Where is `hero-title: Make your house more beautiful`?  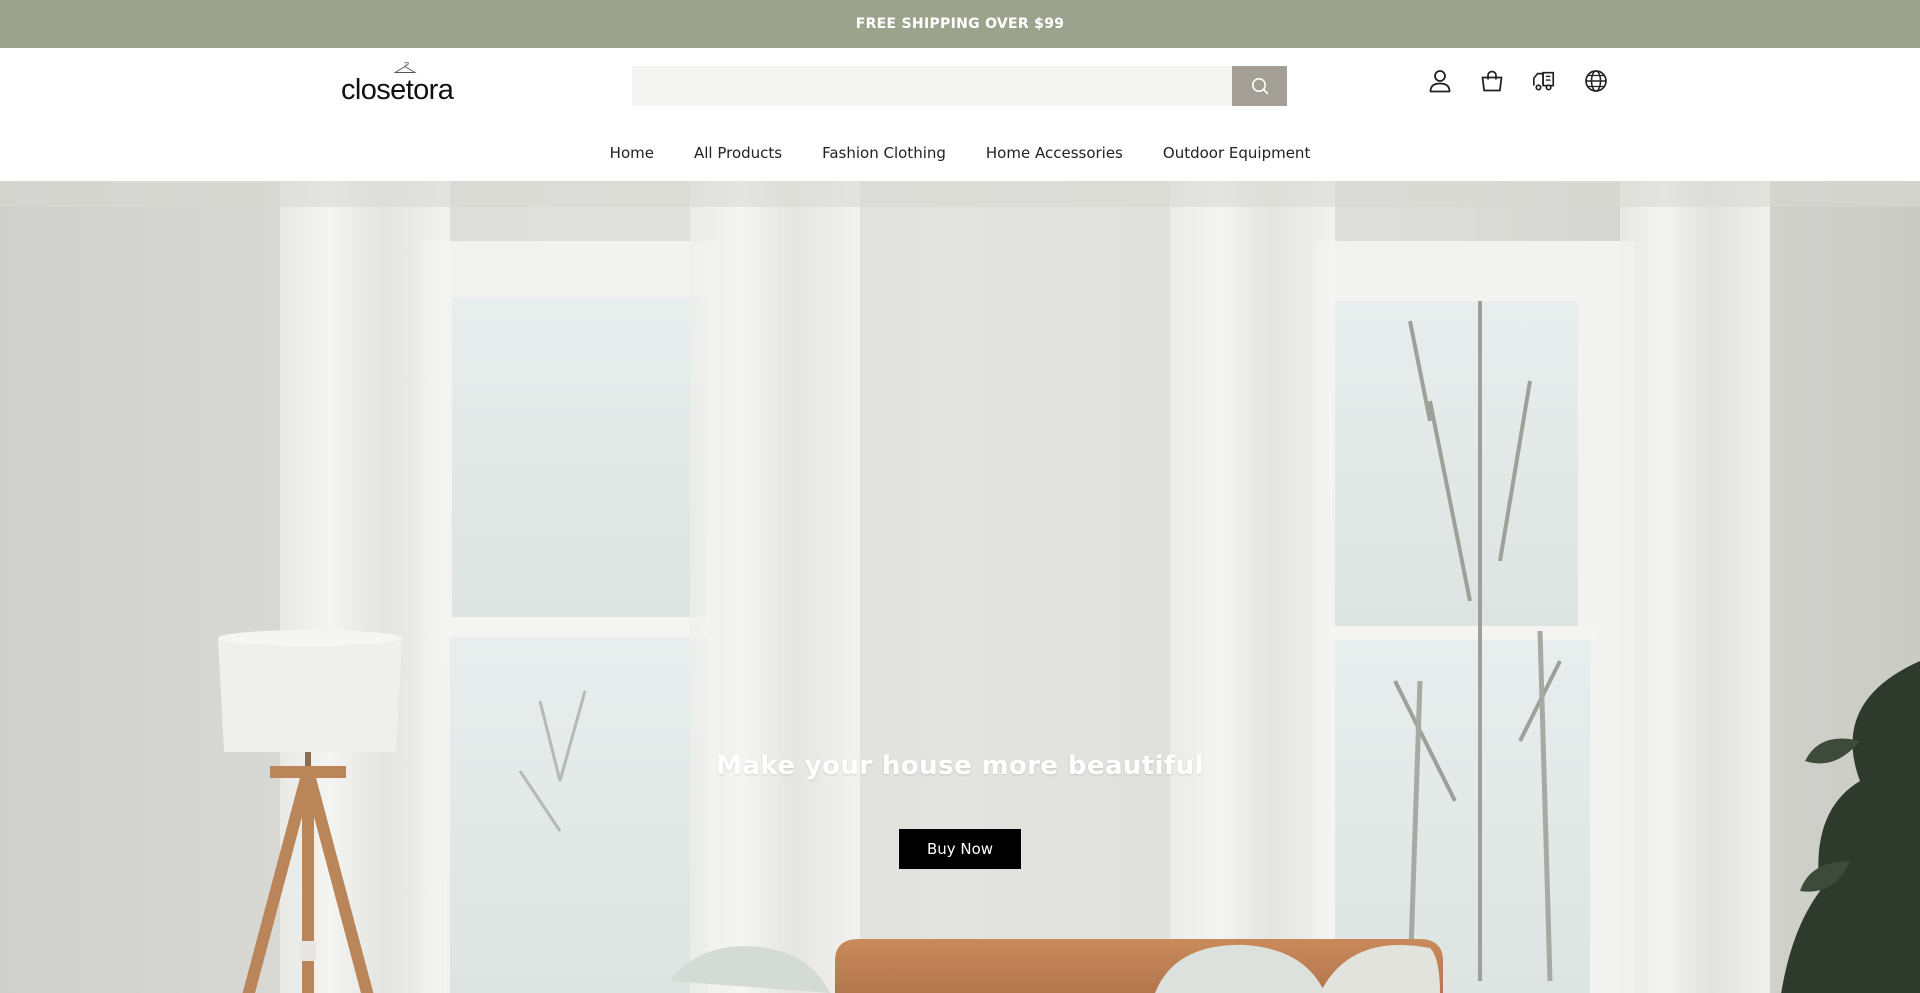
hero-title: Make your house more beautiful is located at coordinates (960, 766).